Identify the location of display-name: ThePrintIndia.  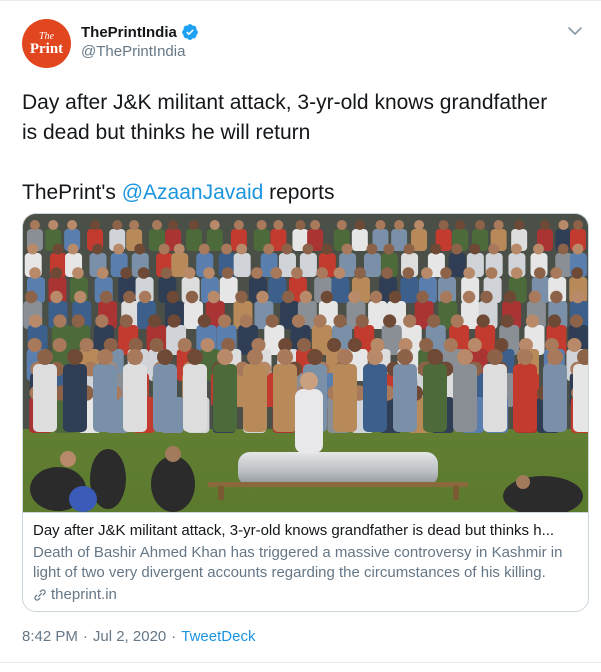
(129, 32).